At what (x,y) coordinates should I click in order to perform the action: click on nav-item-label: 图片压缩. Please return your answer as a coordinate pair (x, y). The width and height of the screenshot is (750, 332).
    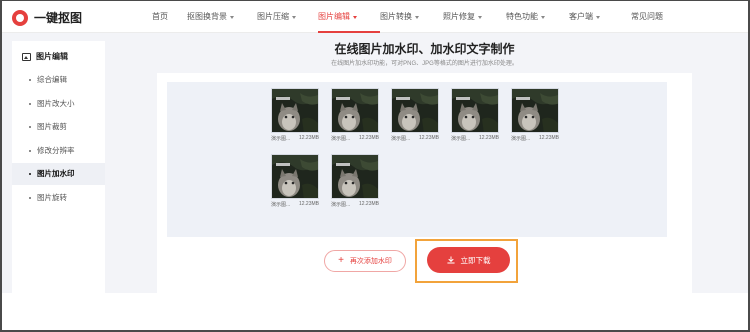
    Looking at the image, I should click on (273, 16).